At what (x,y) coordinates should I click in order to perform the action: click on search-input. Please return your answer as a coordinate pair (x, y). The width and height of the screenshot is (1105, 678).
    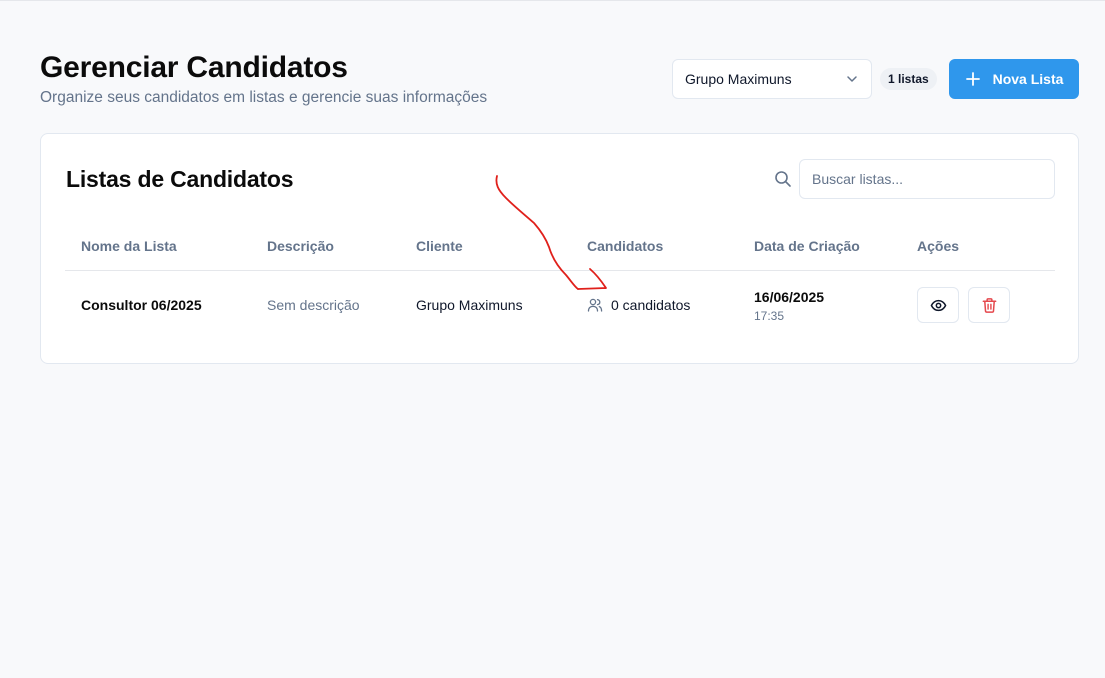
    Looking at the image, I should click on (927, 179).